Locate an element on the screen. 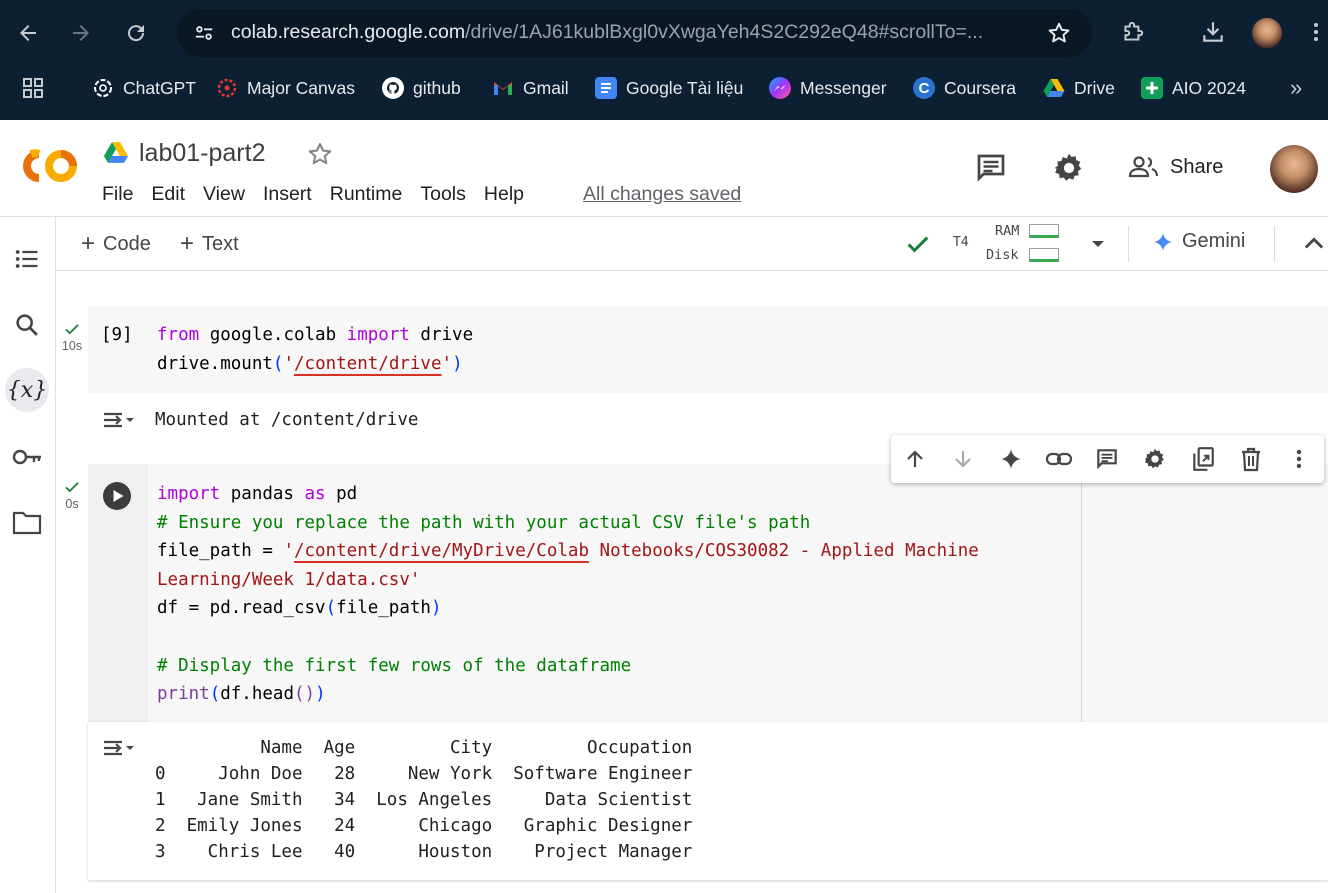 This screenshot has height=893, width=1328. messenger-icon is located at coordinates (780, 88).